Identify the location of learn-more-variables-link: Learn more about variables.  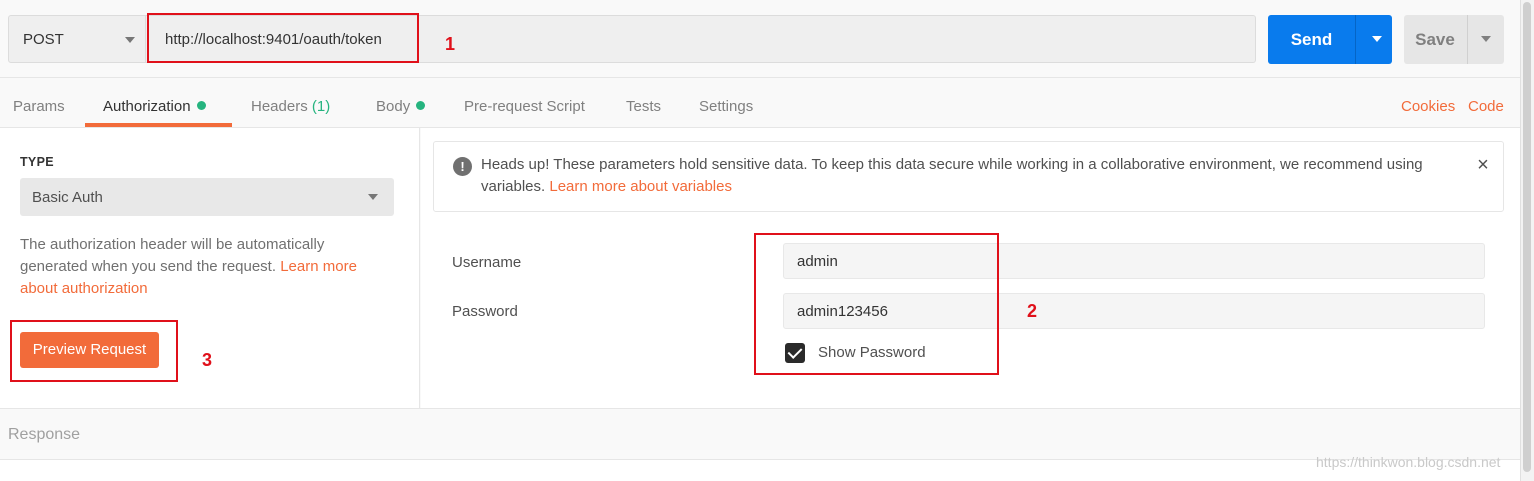
(640, 186).